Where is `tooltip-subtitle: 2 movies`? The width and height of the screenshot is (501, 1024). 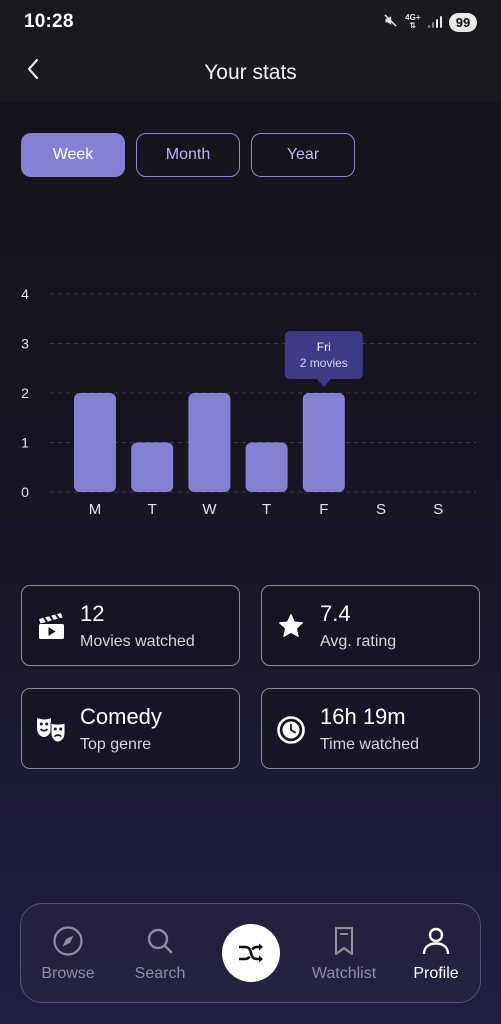 tooltip-subtitle: 2 movies is located at coordinates (324, 363).